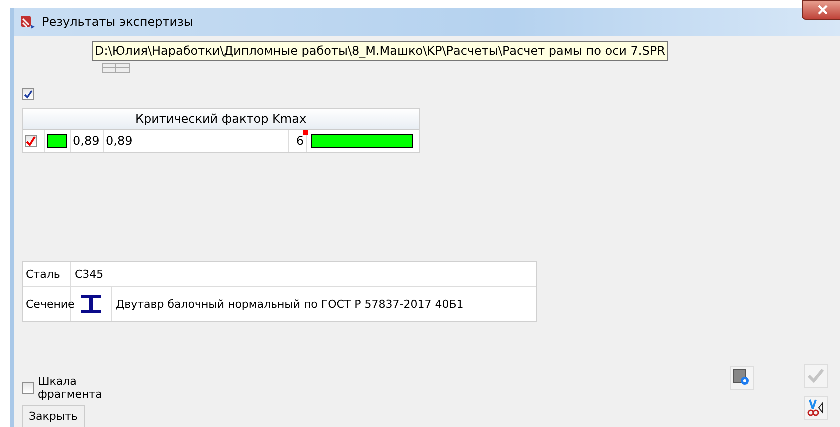 The height and width of the screenshot is (427, 840). I want to click on property-label: Сечение, so click(50, 304).